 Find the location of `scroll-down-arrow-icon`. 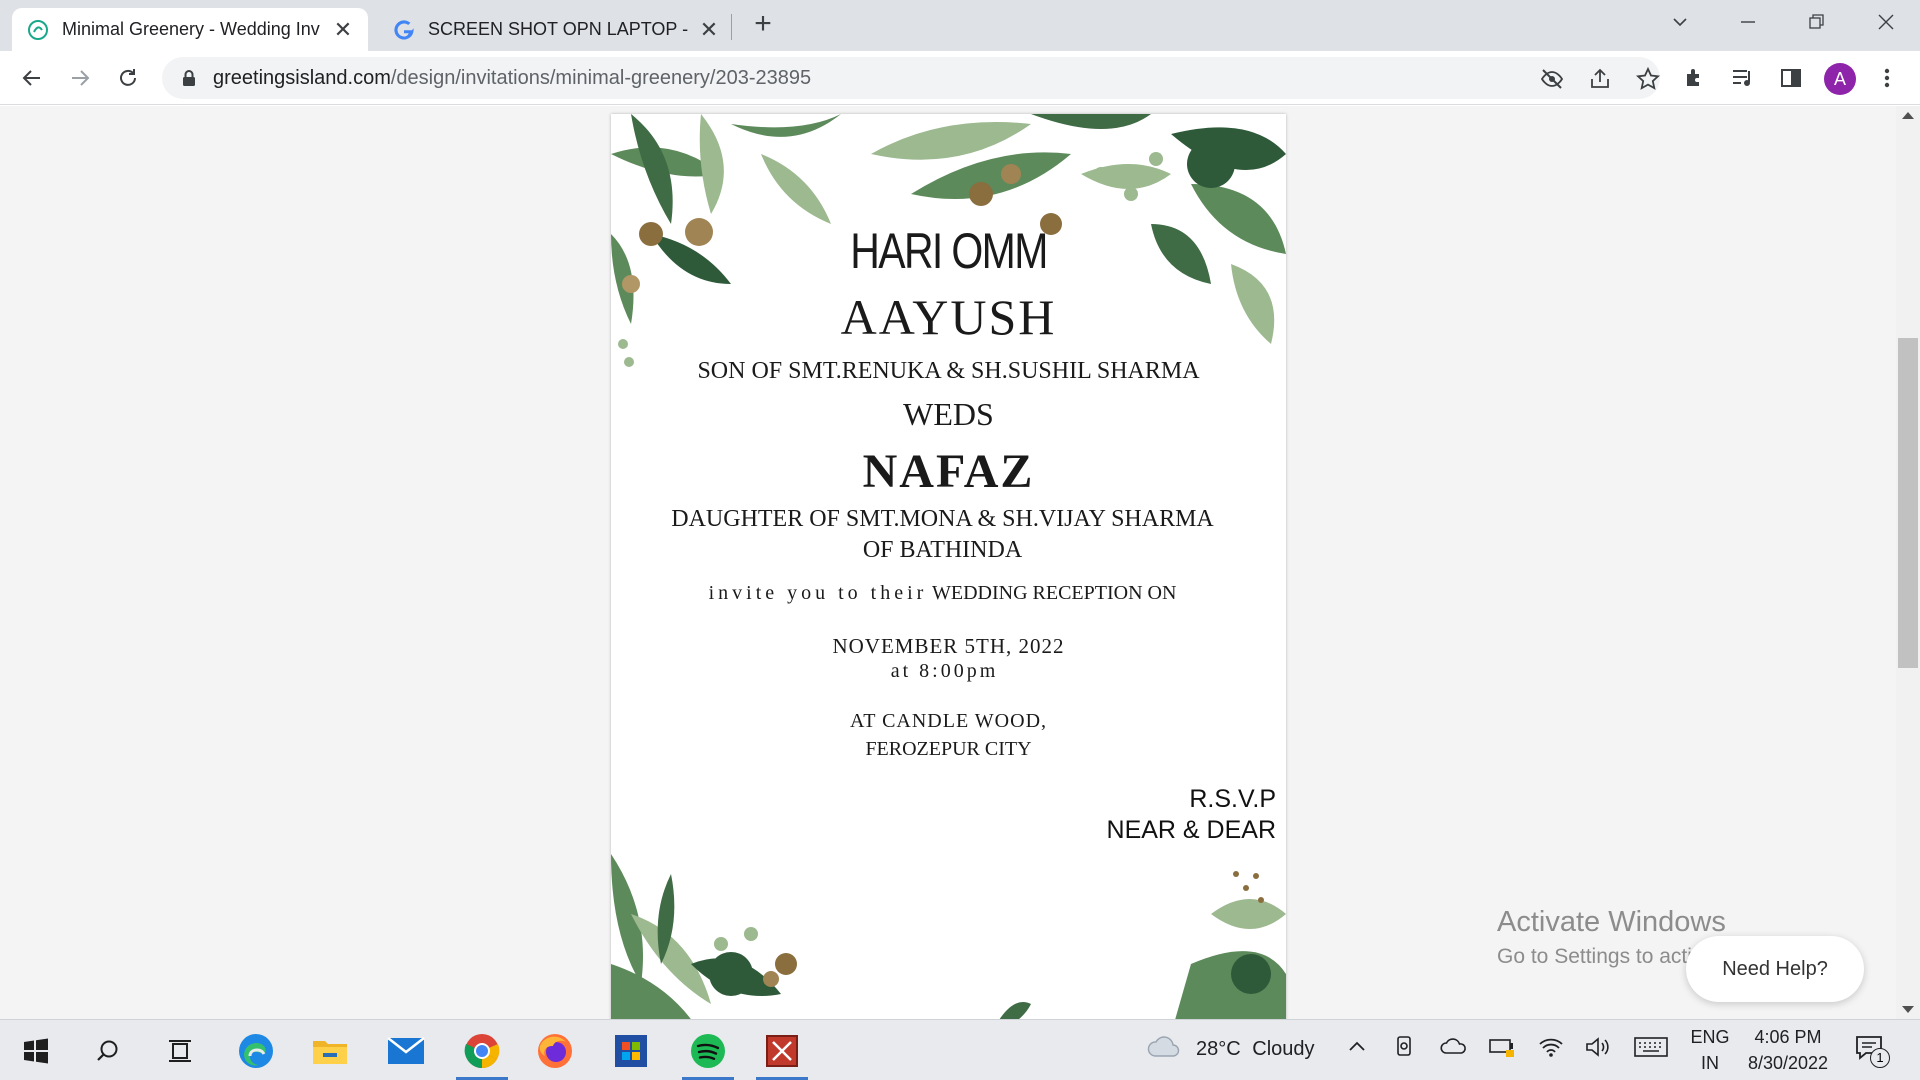

scroll-down-arrow-icon is located at coordinates (1908, 1009).